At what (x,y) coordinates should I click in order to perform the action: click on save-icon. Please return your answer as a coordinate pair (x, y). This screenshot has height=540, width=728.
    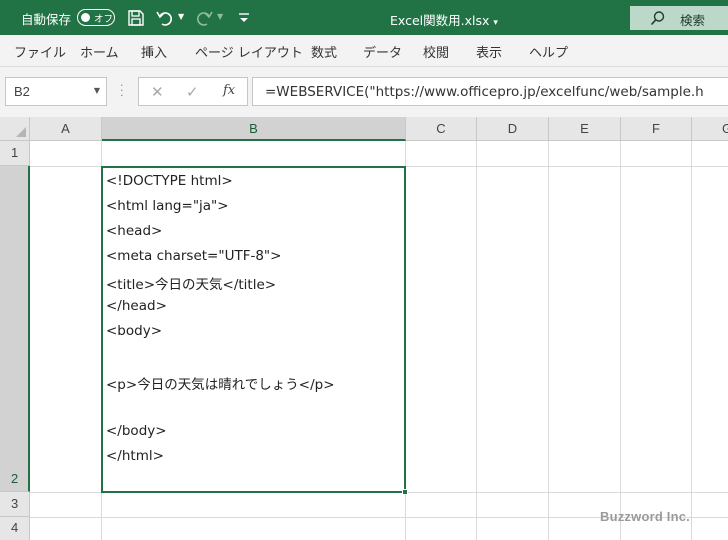
    Looking at the image, I should click on (136, 18).